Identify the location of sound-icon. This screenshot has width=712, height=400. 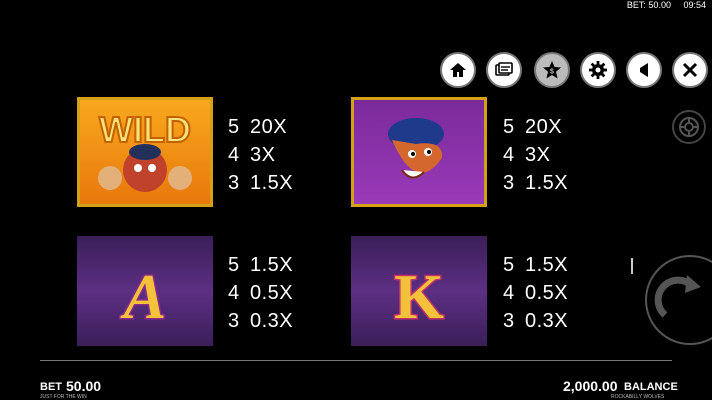
(644, 70).